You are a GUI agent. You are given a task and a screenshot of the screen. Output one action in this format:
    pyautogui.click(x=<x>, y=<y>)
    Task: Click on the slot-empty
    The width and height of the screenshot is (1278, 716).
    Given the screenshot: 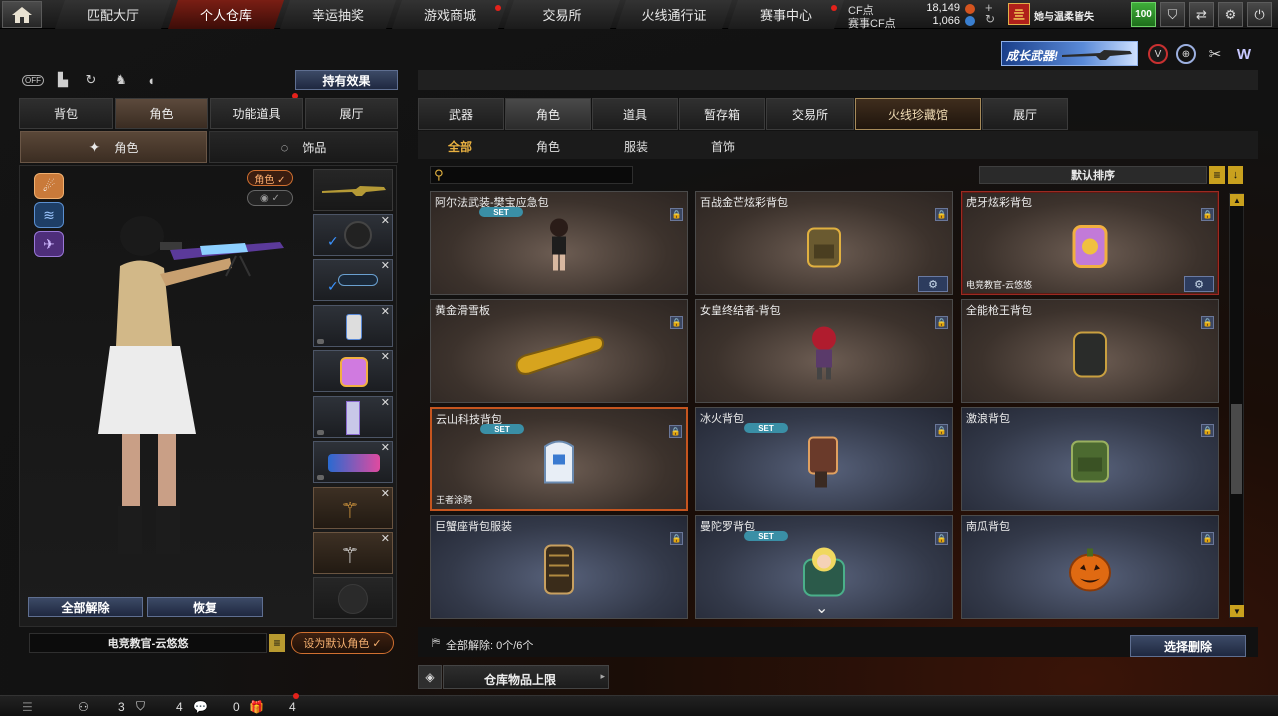 What is the action you would take?
    pyautogui.click(x=353, y=598)
    